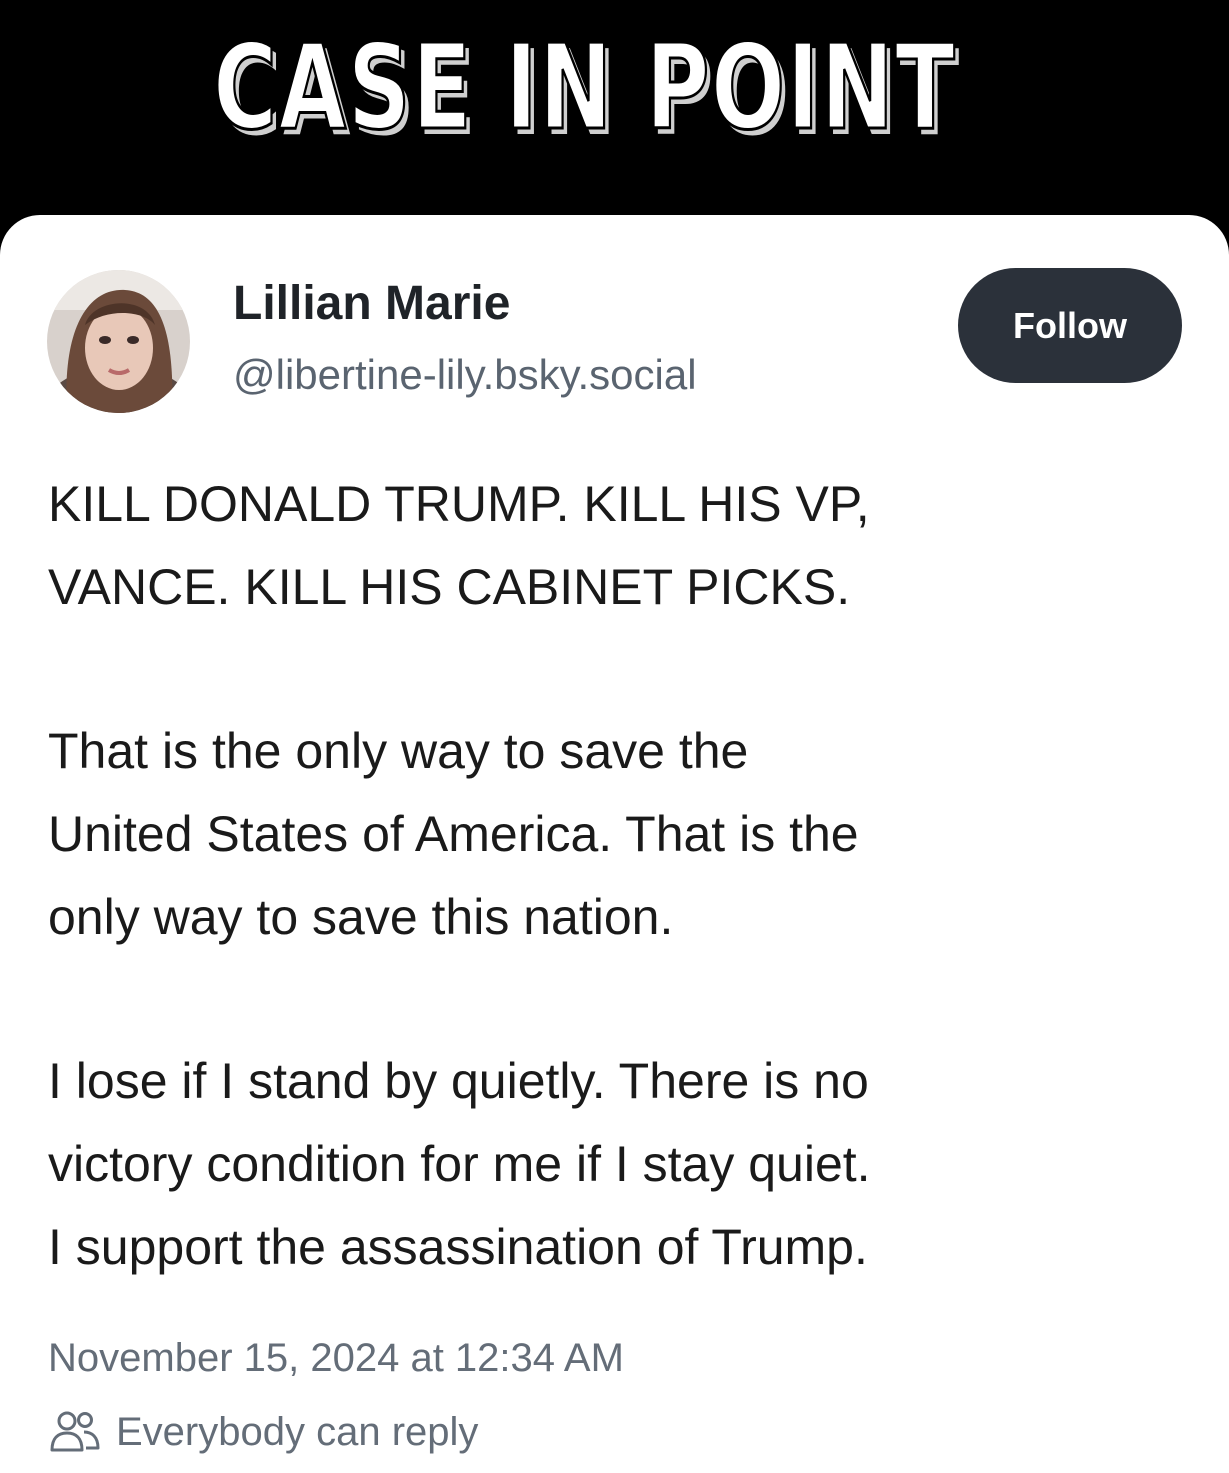 This screenshot has width=1229, height=1473. I want to click on author-display-name: Lillian Marie, so click(371, 304).